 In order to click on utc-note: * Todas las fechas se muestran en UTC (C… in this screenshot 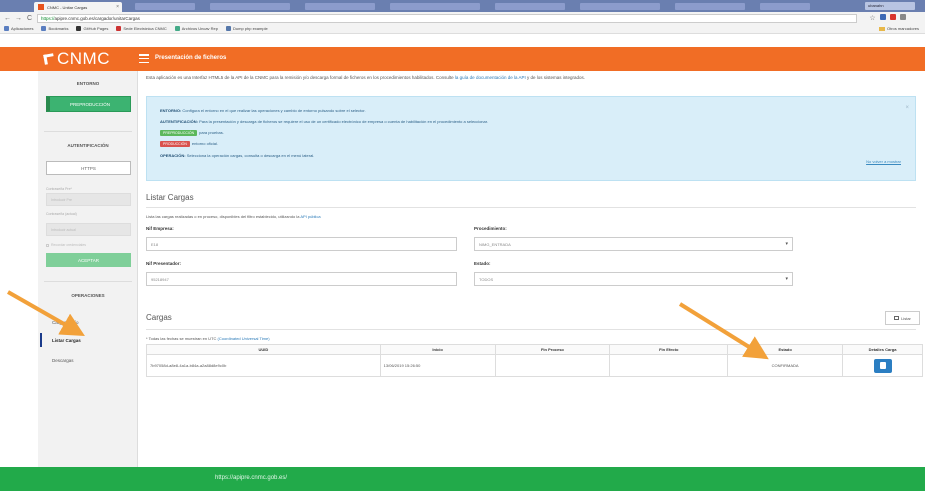, I will do `click(208, 338)`.